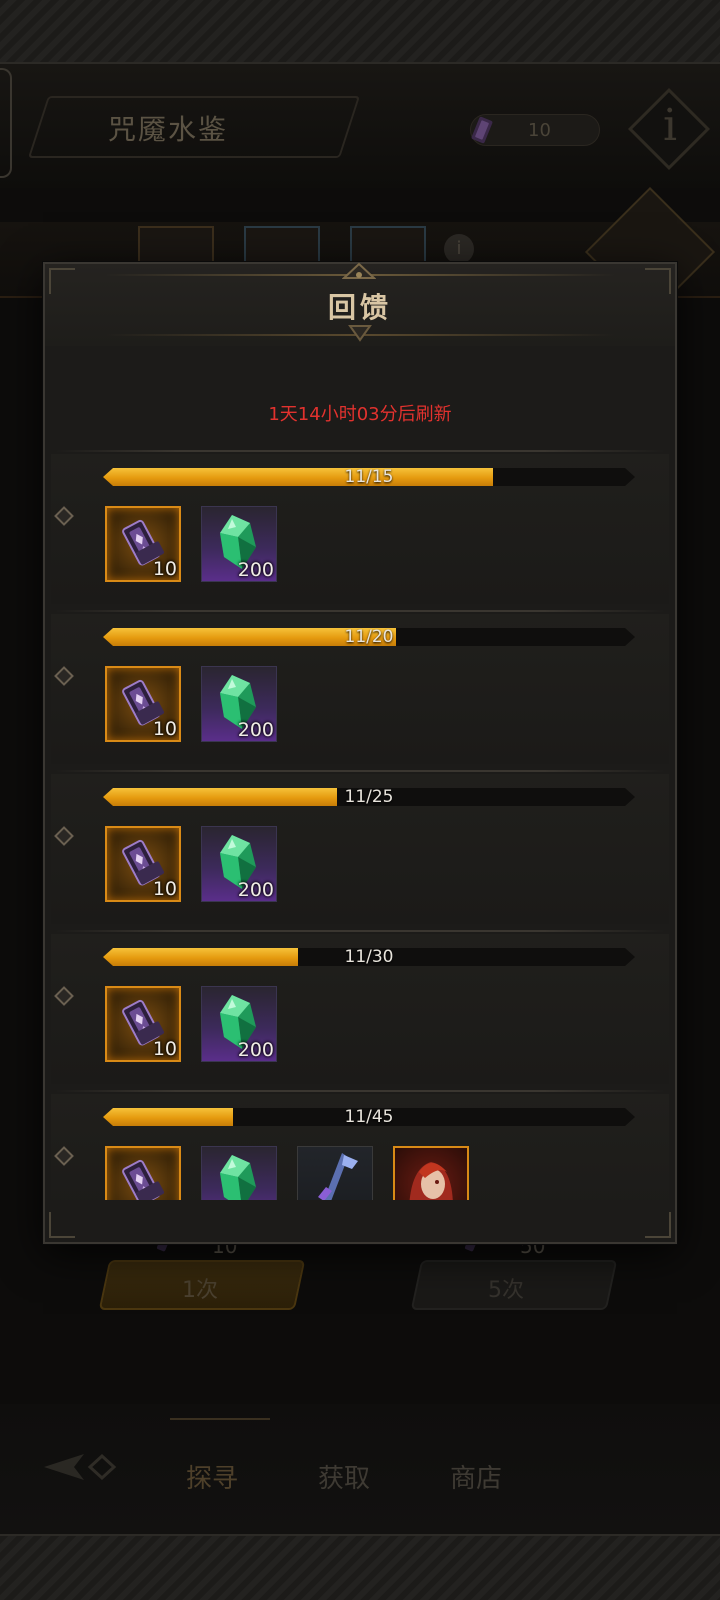 The width and height of the screenshot is (720, 1600). I want to click on background-left-cap, so click(6, 123).